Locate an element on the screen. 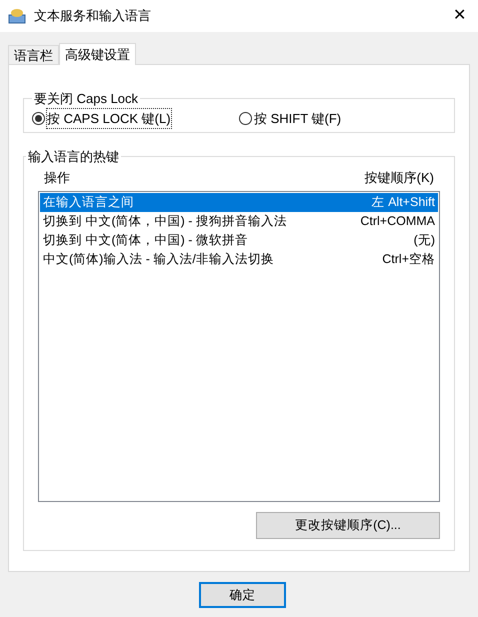 The height and width of the screenshot is (617, 478). key-sequence-text: Ctrl+空格 is located at coordinates (408, 259).